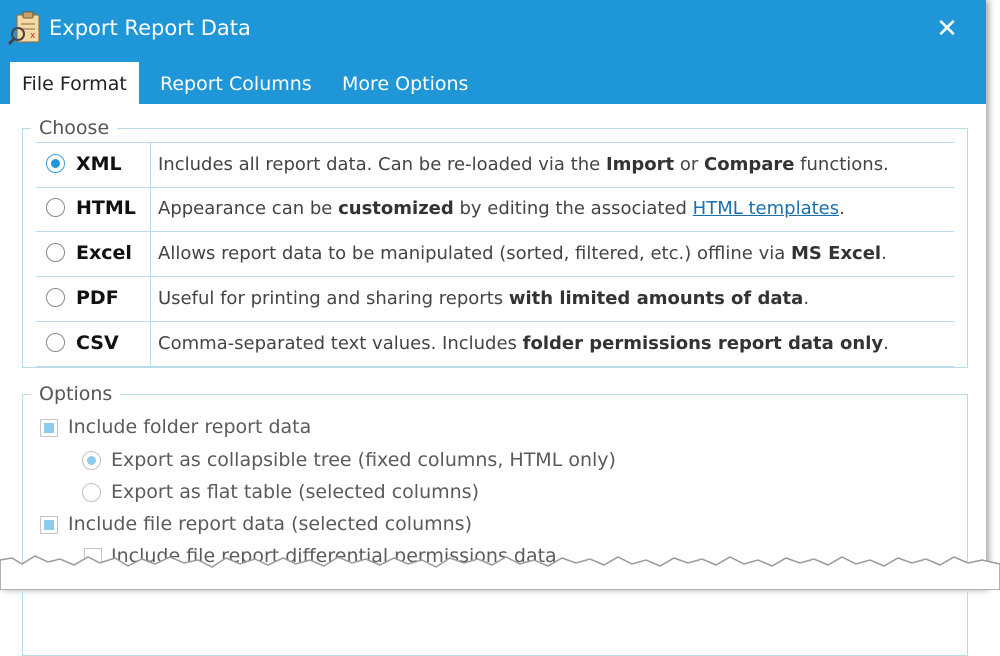 This screenshot has height=656, width=1000. I want to click on description-emphasis: with limited amounts of data, so click(656, 298).